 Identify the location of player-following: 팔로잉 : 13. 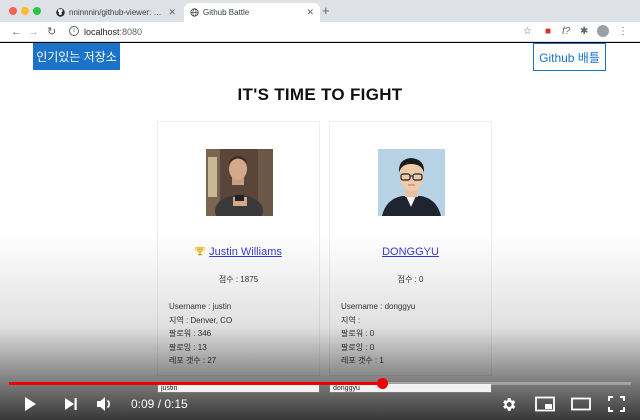
(188, 347).